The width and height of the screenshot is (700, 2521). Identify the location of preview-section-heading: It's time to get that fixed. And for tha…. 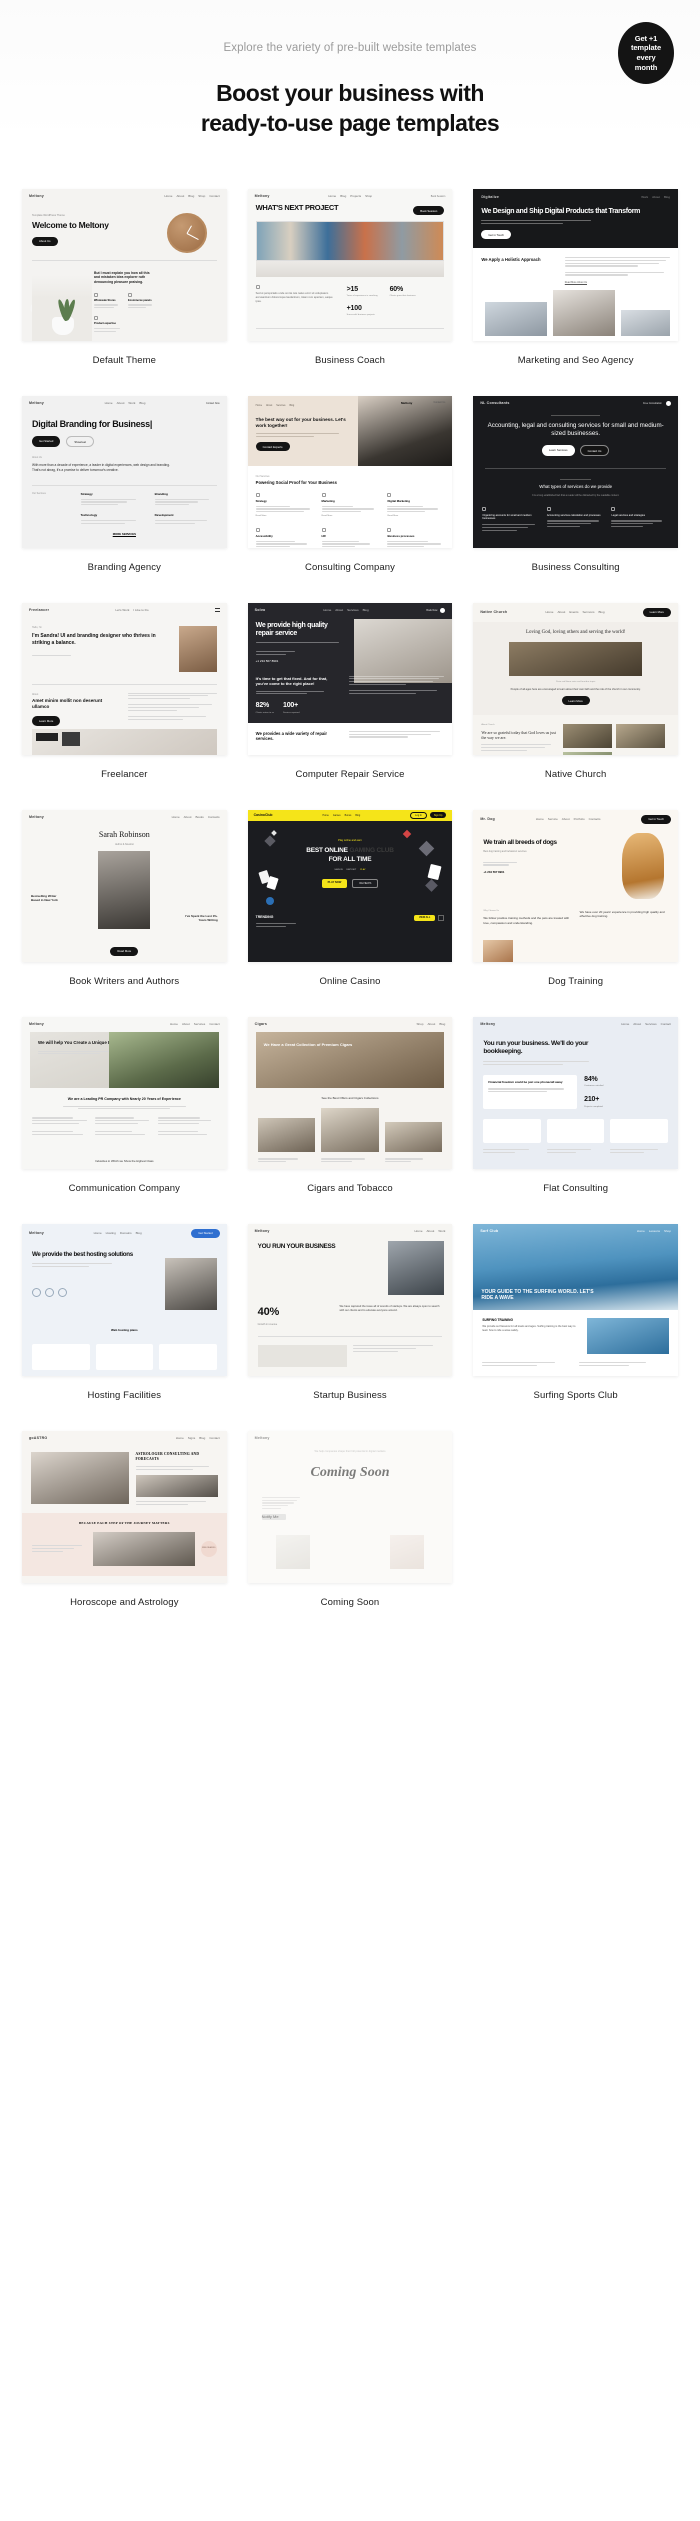
(291, 680).